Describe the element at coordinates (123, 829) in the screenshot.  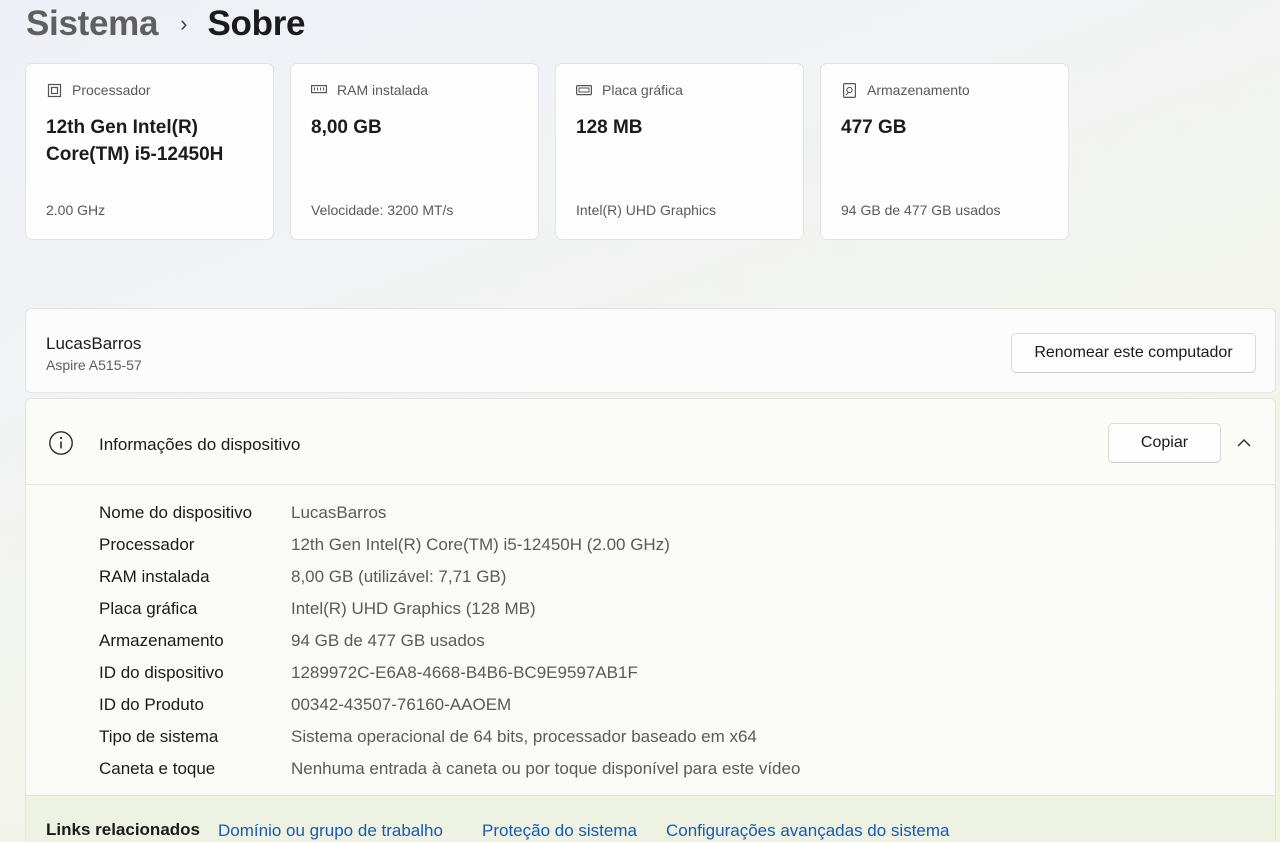
I see `related-links-title: Links relacionados` at that location.